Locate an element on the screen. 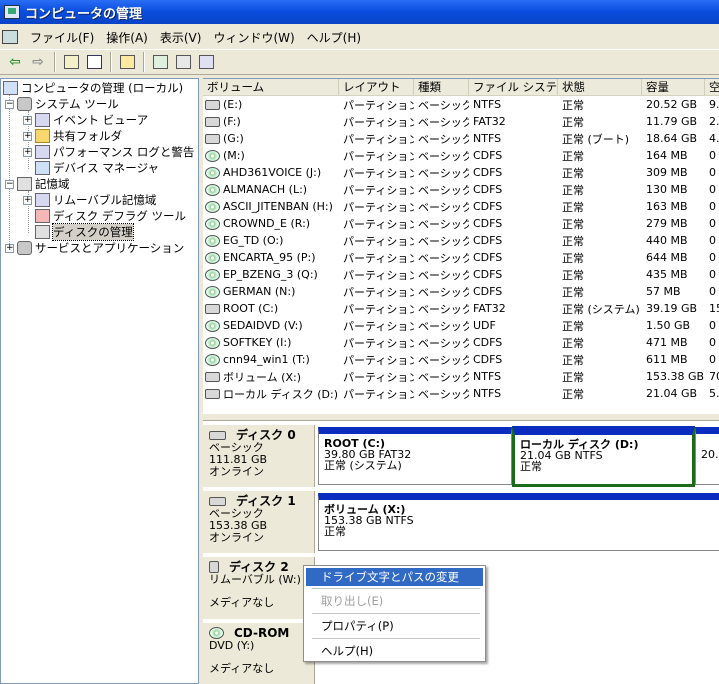 The height and width of the screenshot is (684, 719). partition-local-d: ローカル ディスク (D:) 21.04 GB NTFS 正常 is located at coordinates (603, 456).